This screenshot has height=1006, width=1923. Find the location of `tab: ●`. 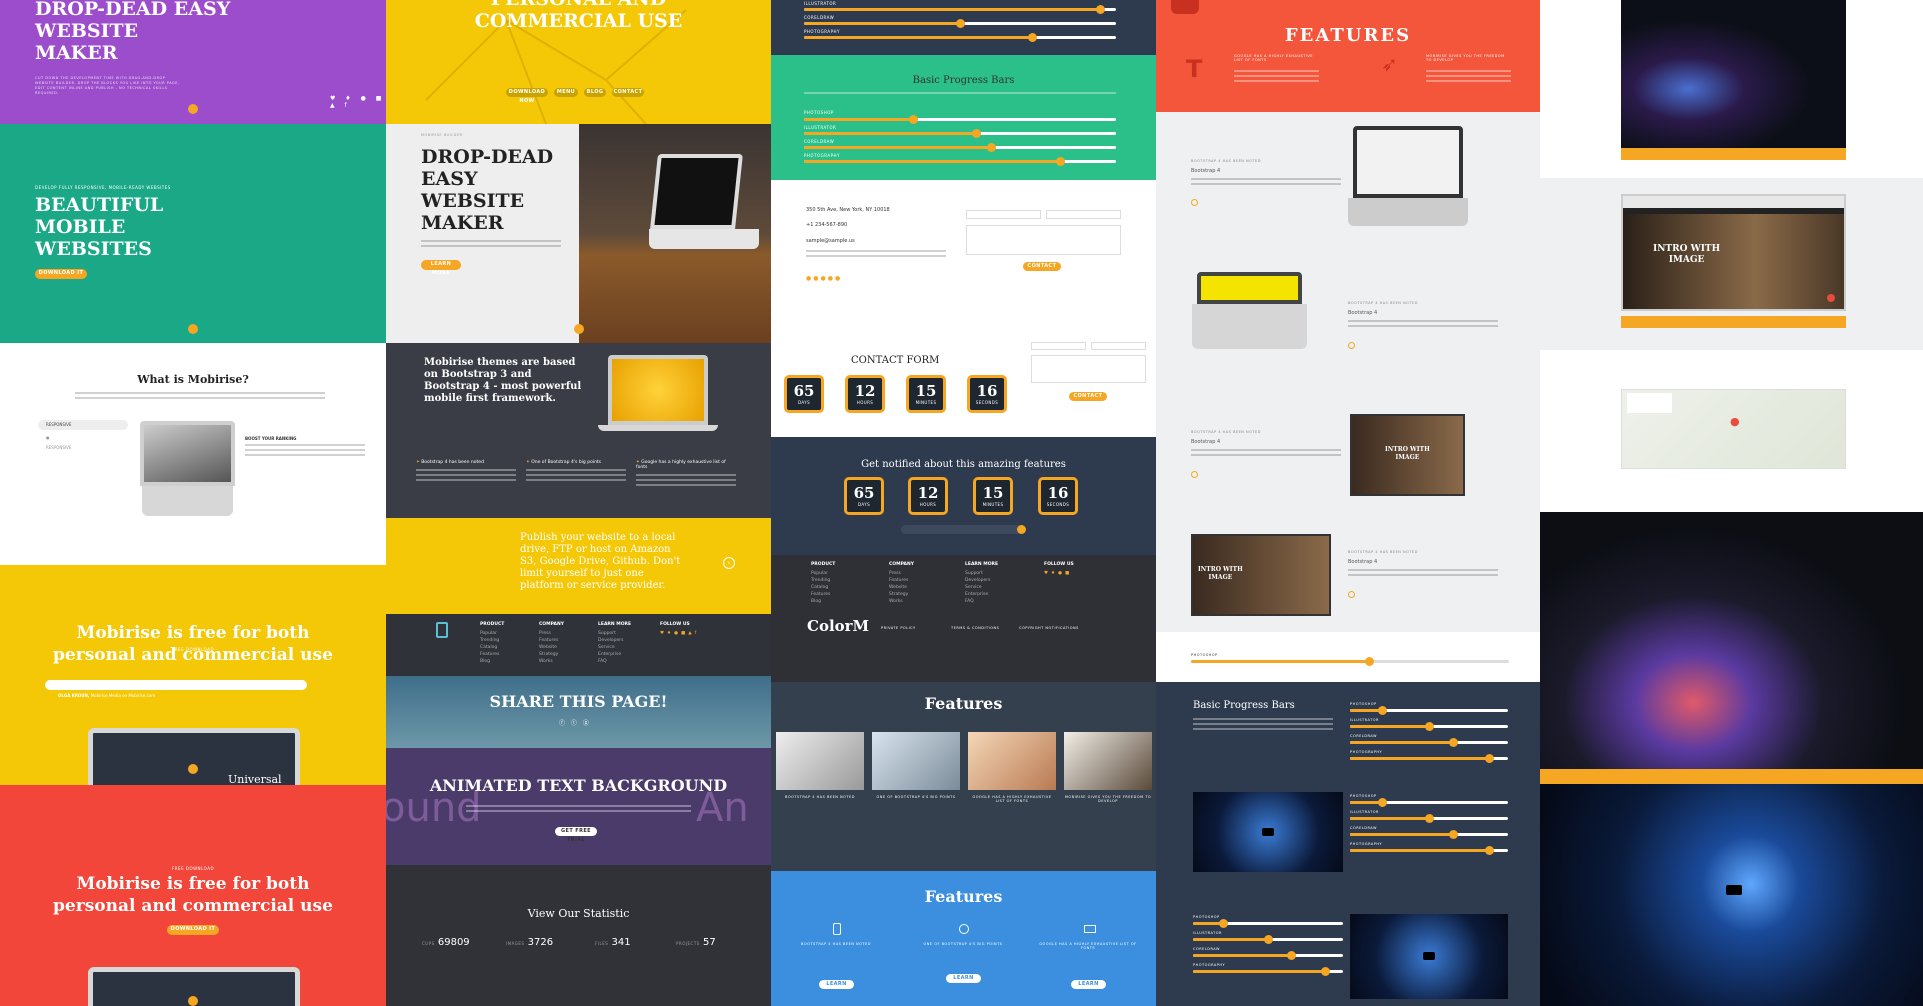

tab: ● is located at coordinates (83, 438).